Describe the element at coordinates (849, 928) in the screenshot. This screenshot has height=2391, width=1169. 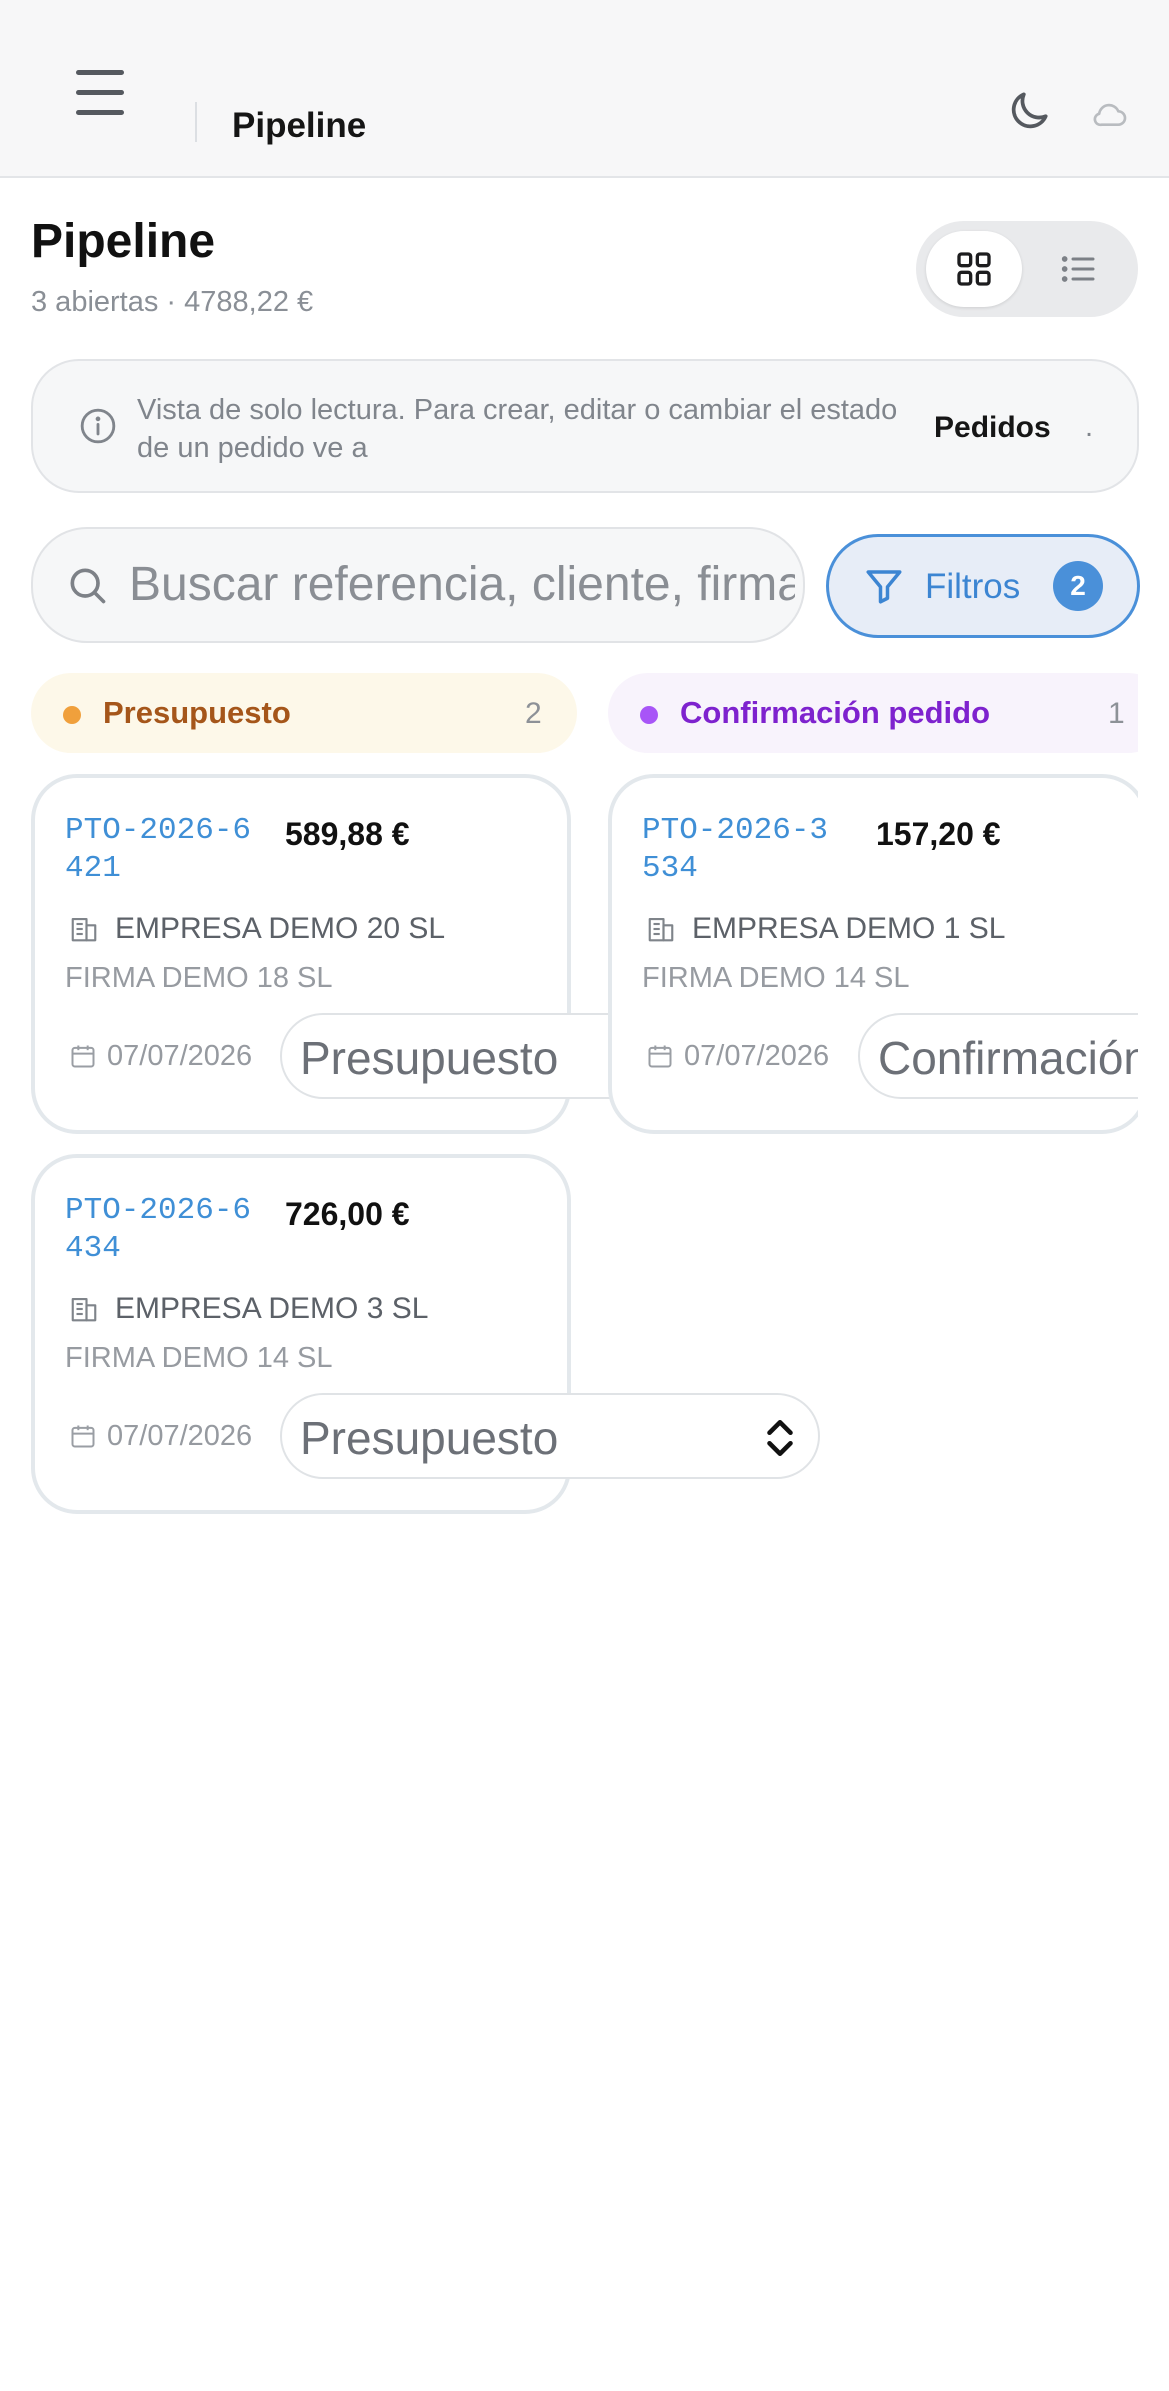
I see `company-name: EMPRESA DEMO 1 SL` at that location.